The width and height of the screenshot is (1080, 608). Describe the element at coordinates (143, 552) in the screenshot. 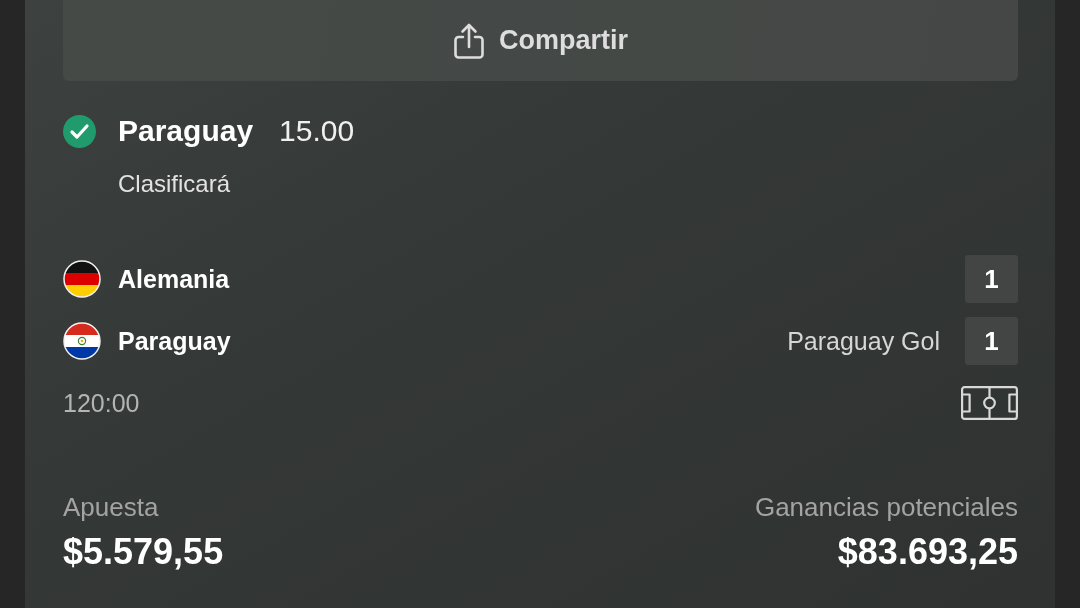

I see `stake-amount: $5.579,55` at that location.